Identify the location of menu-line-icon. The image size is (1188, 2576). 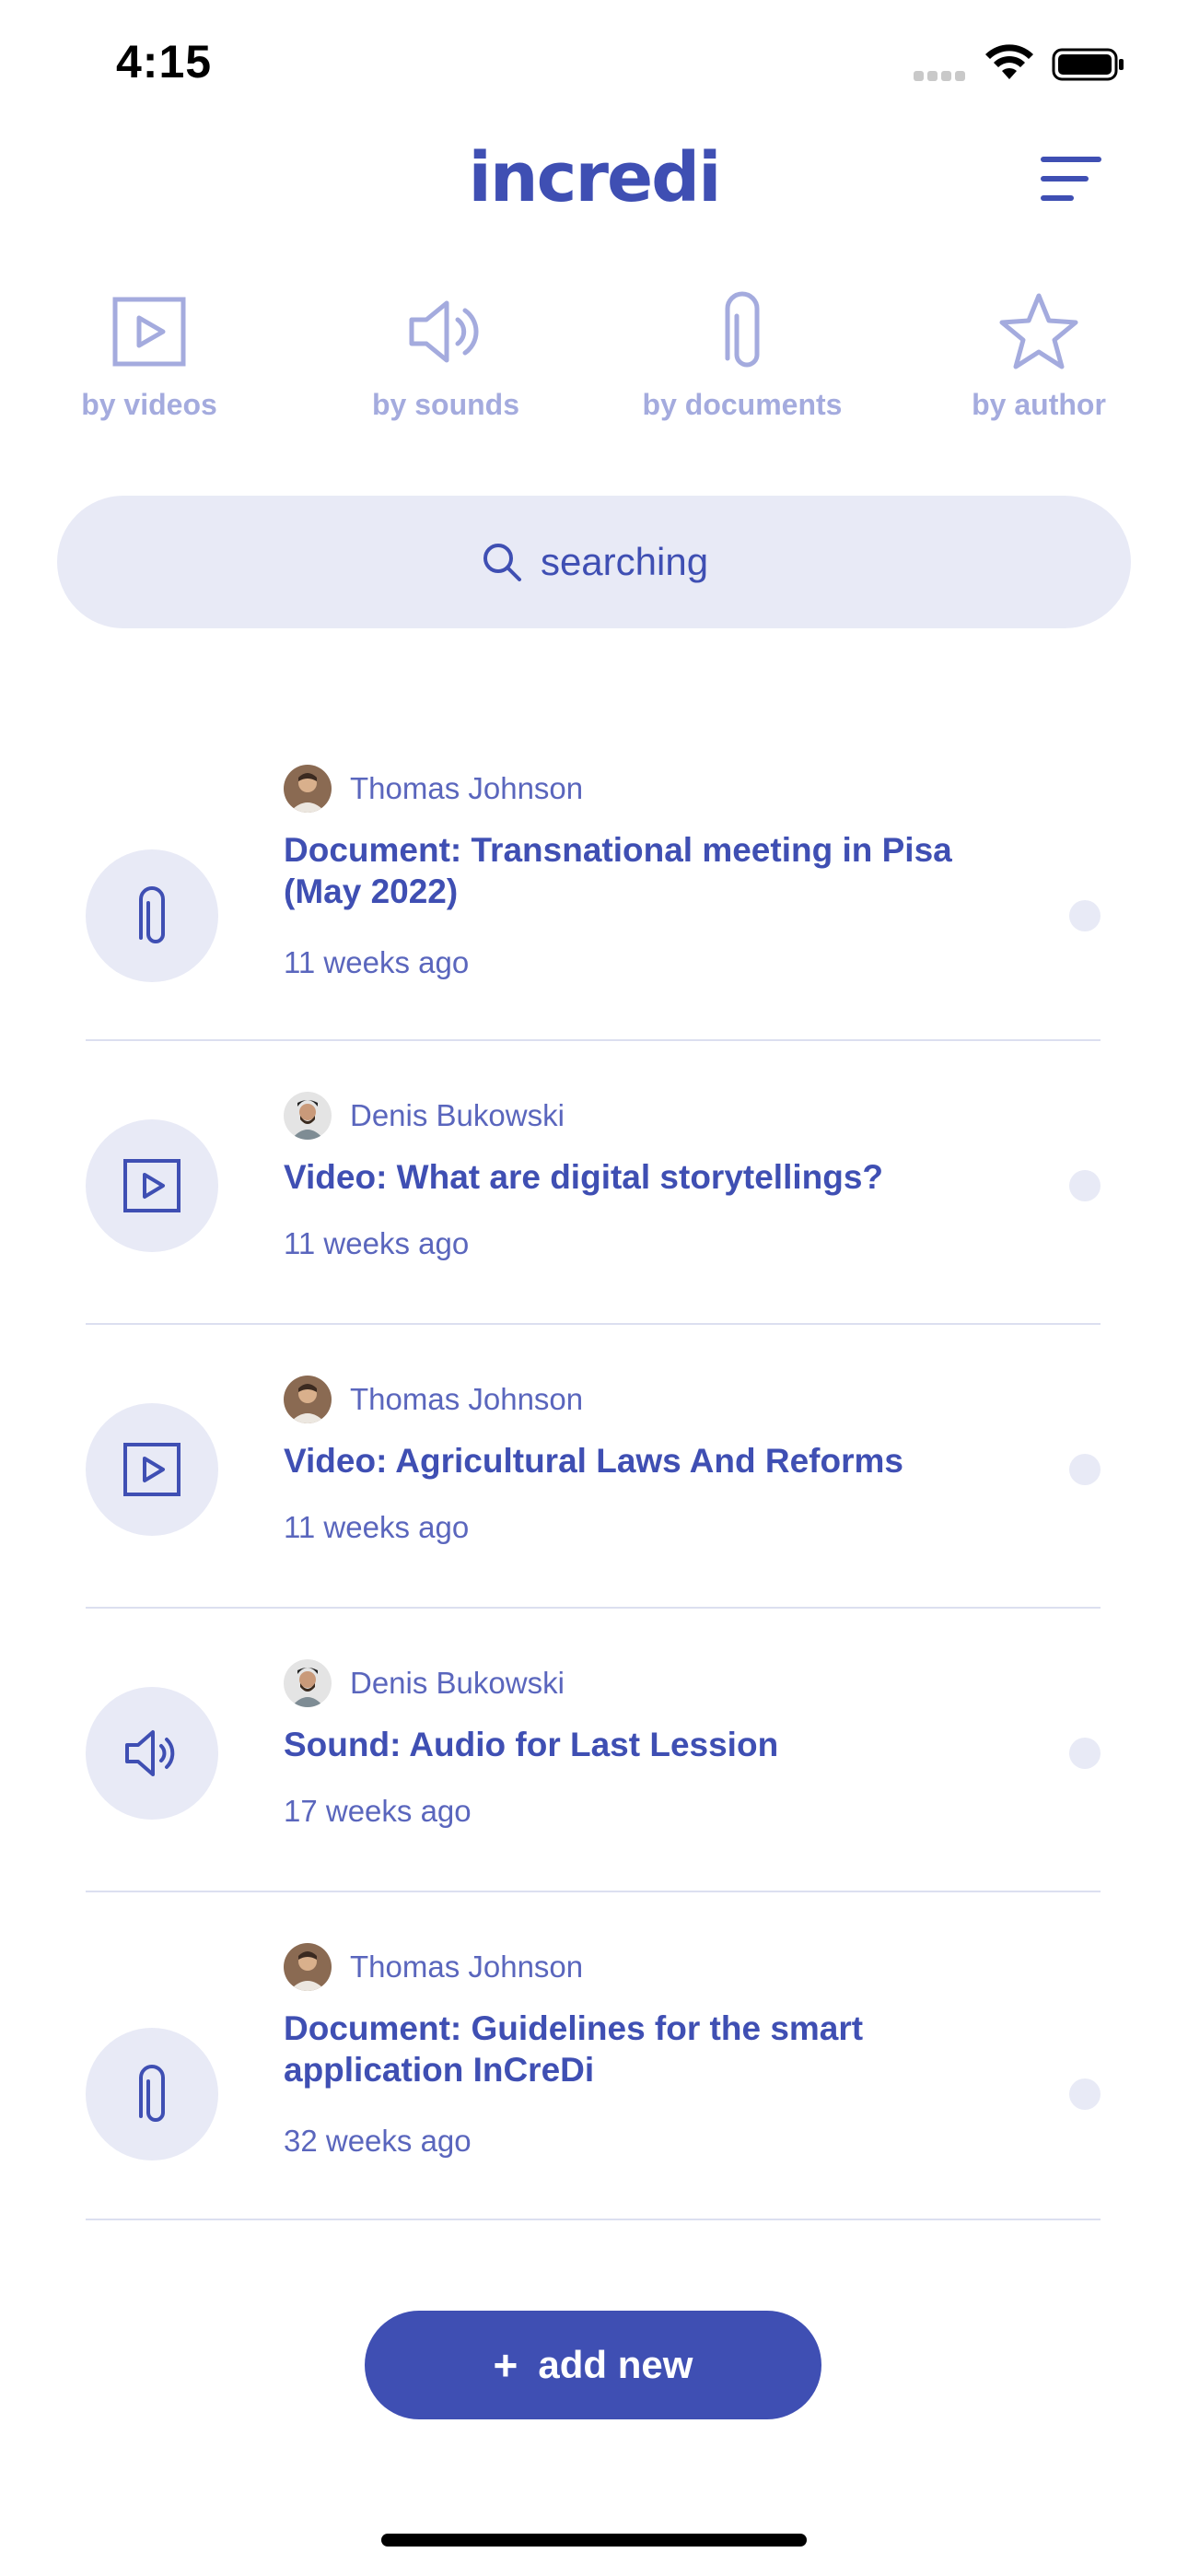
(1071, 159).